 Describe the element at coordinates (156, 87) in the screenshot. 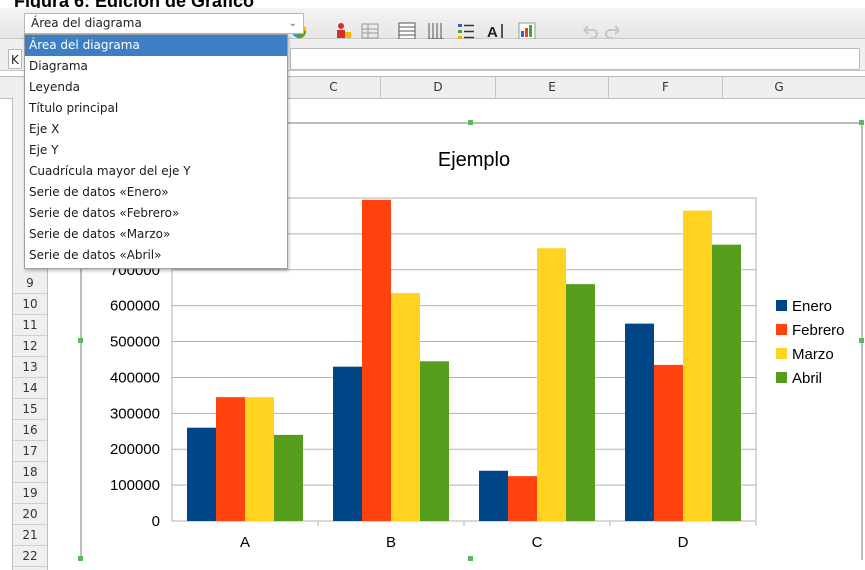

I see `dropdown-item-leyenda: Leyenda` at that location.